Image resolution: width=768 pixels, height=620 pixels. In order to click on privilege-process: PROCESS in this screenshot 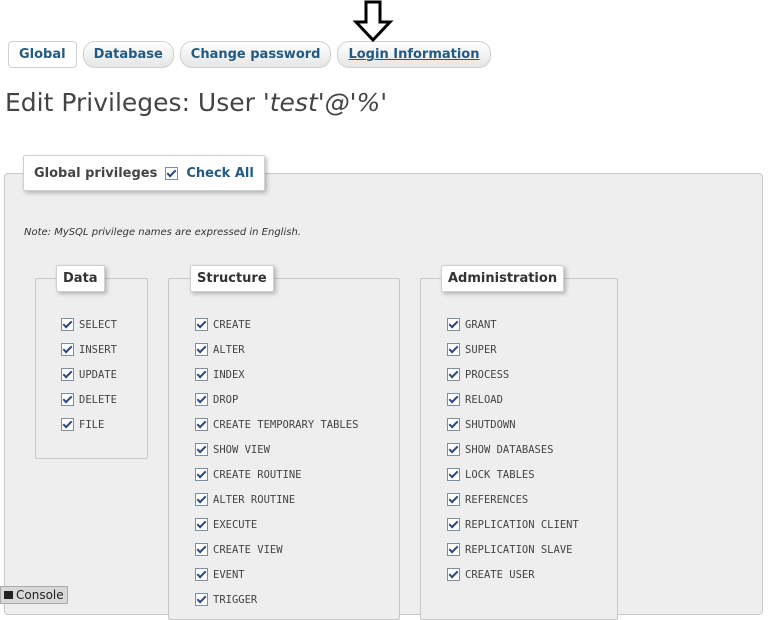, I will do `click(513, 374)`.